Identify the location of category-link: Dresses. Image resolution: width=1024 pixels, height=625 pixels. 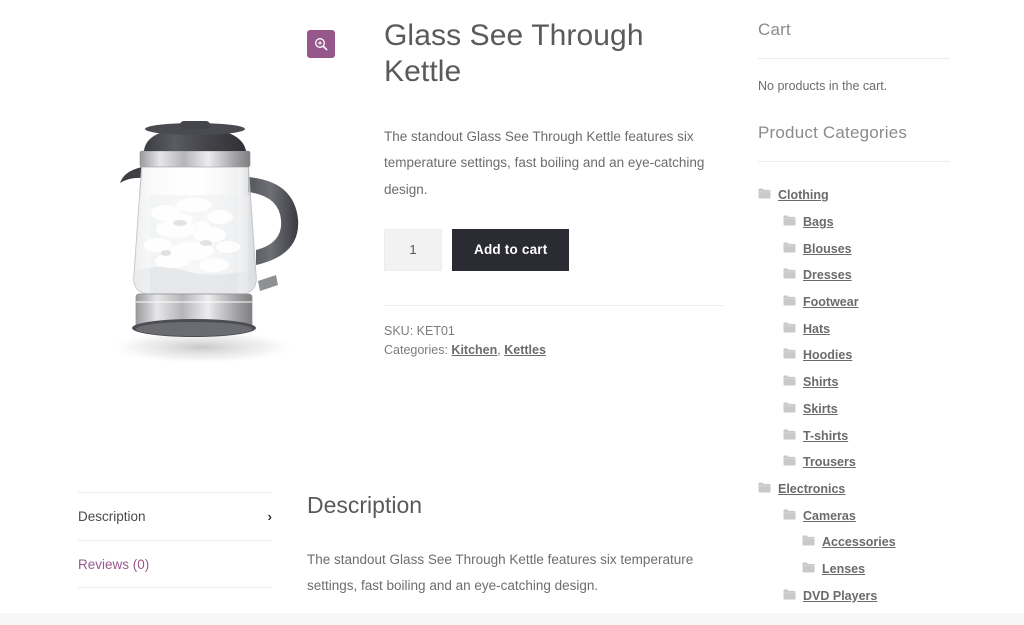
(827, 275).